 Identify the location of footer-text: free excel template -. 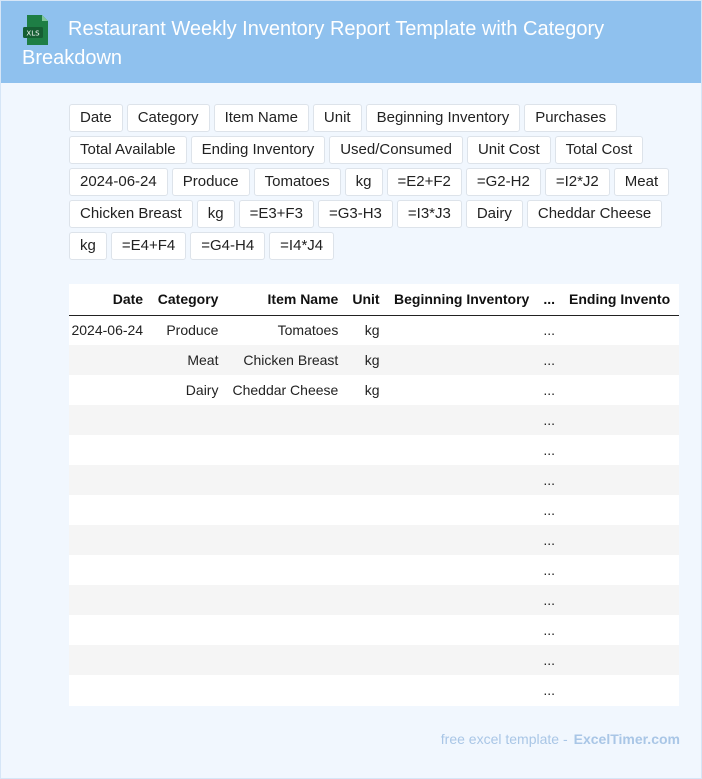
(504, 739).